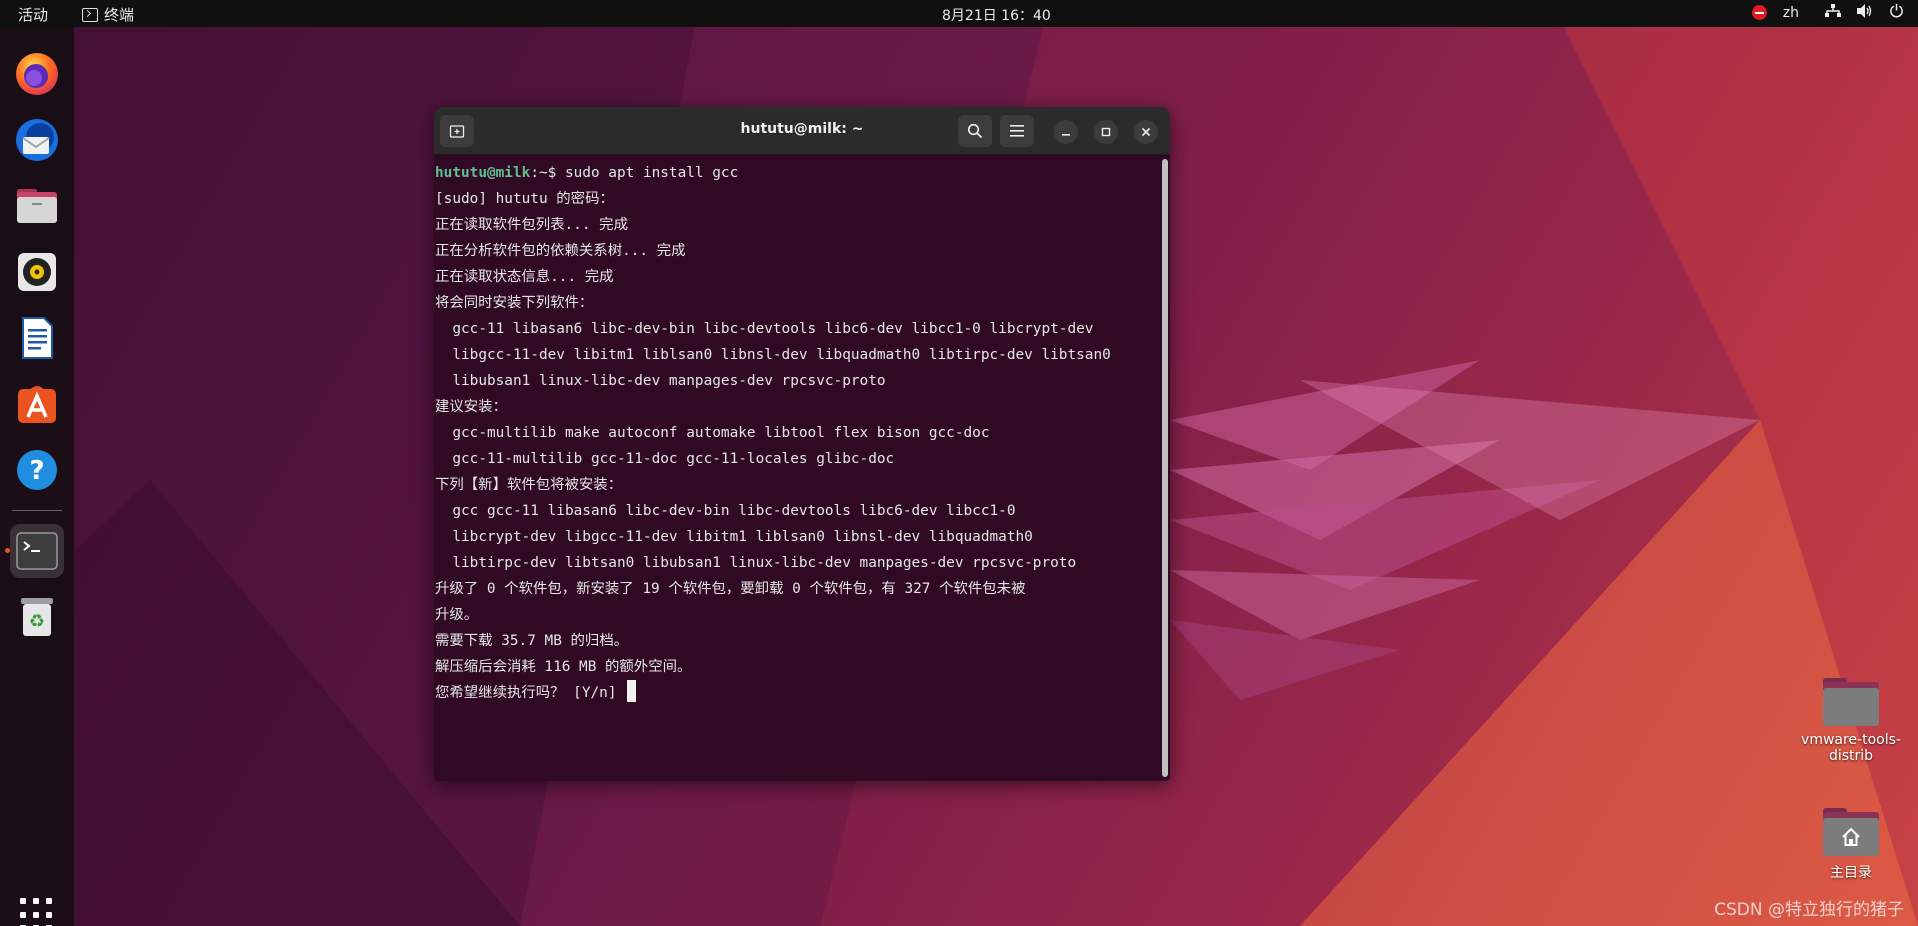 The width and height of the screenshot is (1918, 926). Describe the element at coordinates (119, 15) in the screenshot. I see `app-menu-label: 终端` at that location.